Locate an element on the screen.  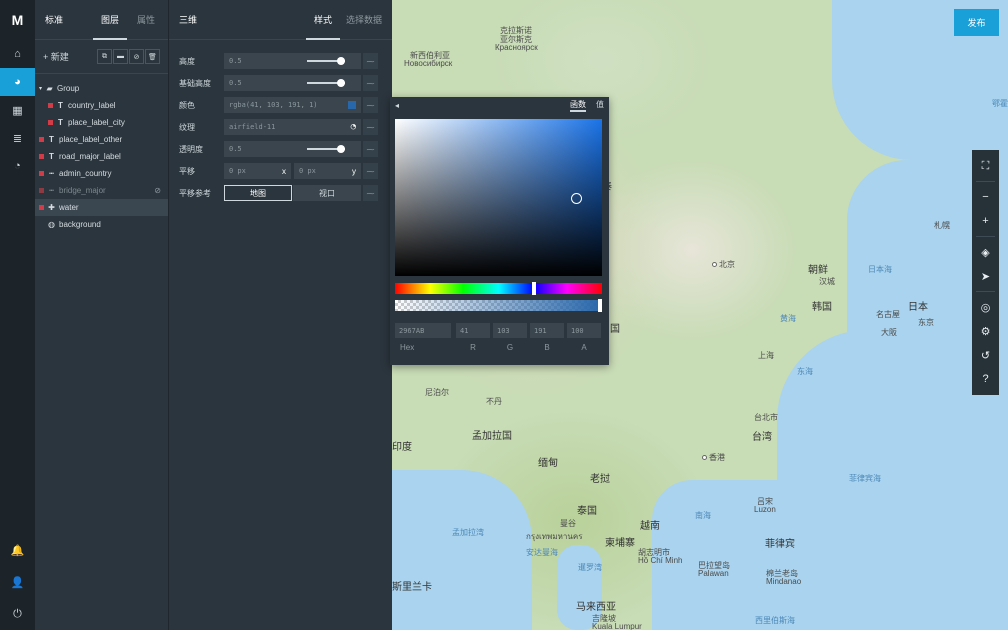
database-icon: ≣ is located at coordinates (17, 138).